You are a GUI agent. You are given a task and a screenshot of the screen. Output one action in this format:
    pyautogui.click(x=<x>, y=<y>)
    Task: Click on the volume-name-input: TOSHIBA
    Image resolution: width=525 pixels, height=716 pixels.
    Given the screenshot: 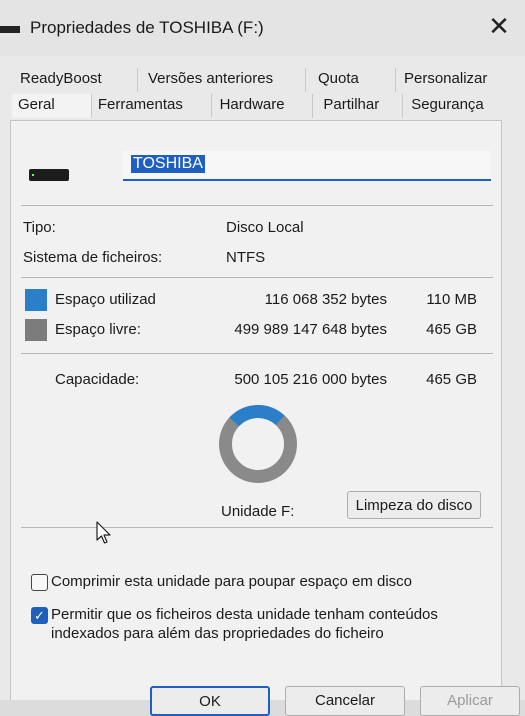 What is the action you would take?
    pyautogui.click(x=307, y=166)
    